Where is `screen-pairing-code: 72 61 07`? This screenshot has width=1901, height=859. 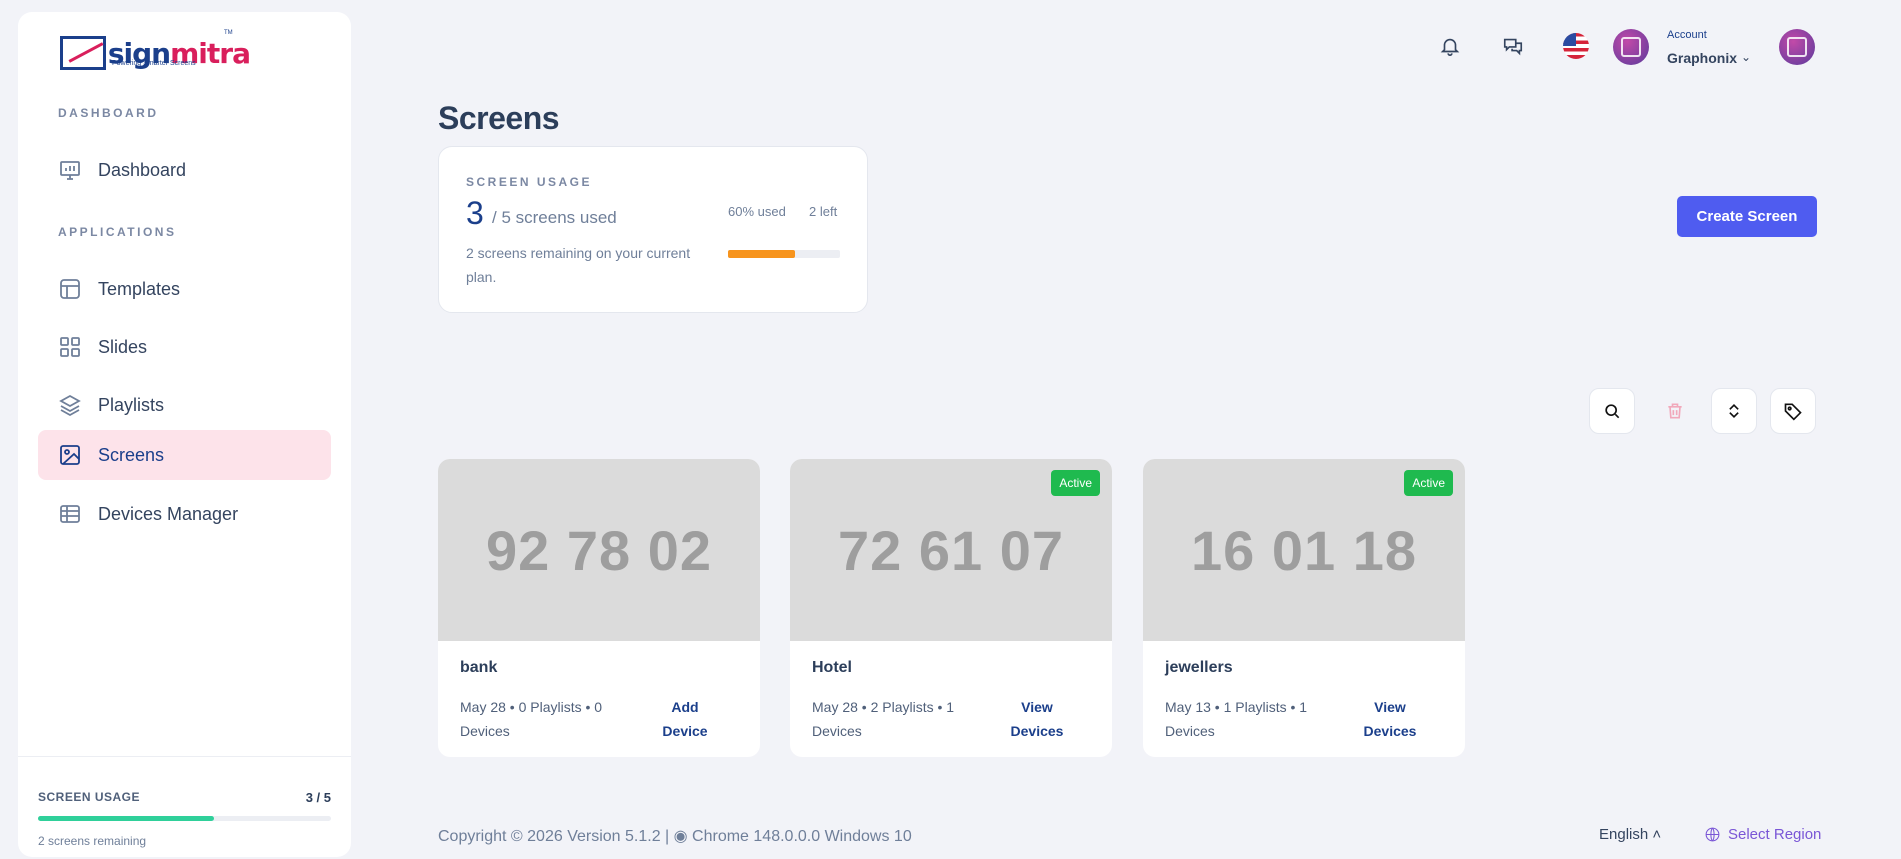
screen-pairing-code: 72 61 07 is located at coordinates (951, 550).